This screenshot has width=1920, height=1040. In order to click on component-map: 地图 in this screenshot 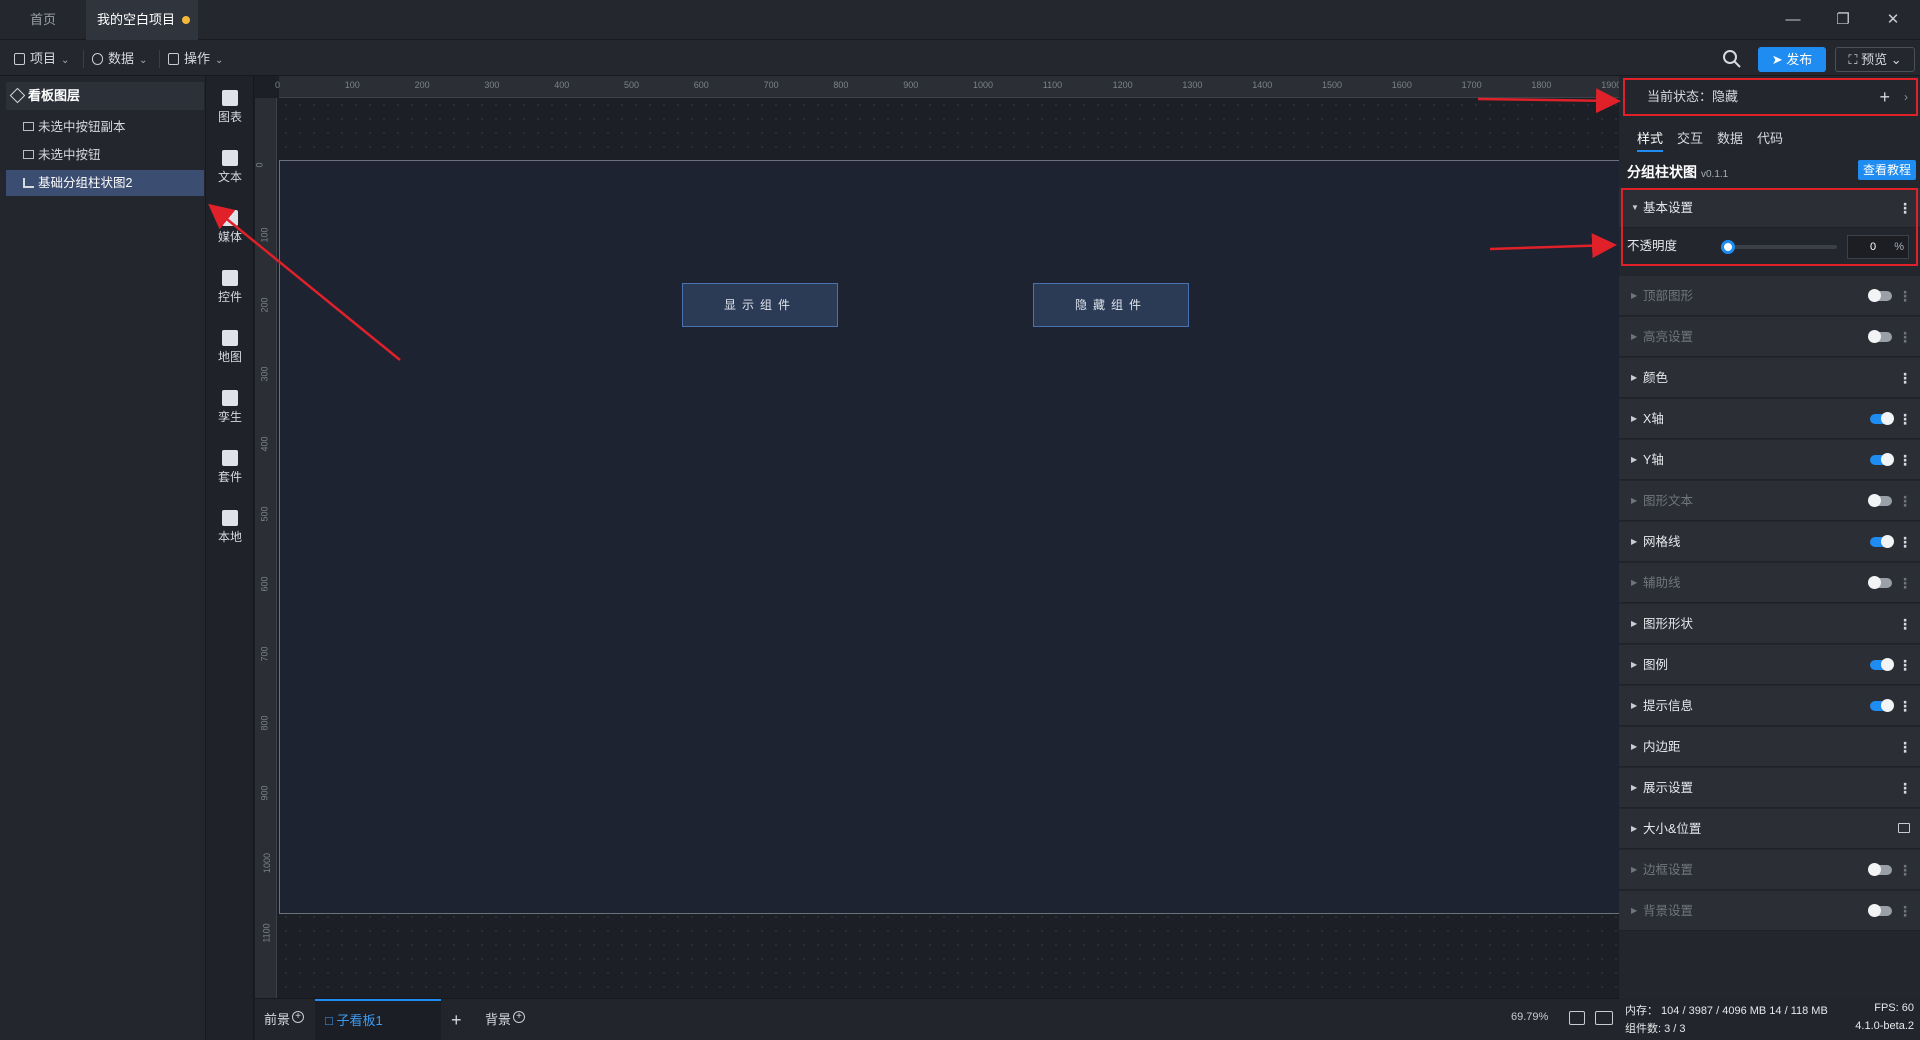, I will do `click(230, 350)`.